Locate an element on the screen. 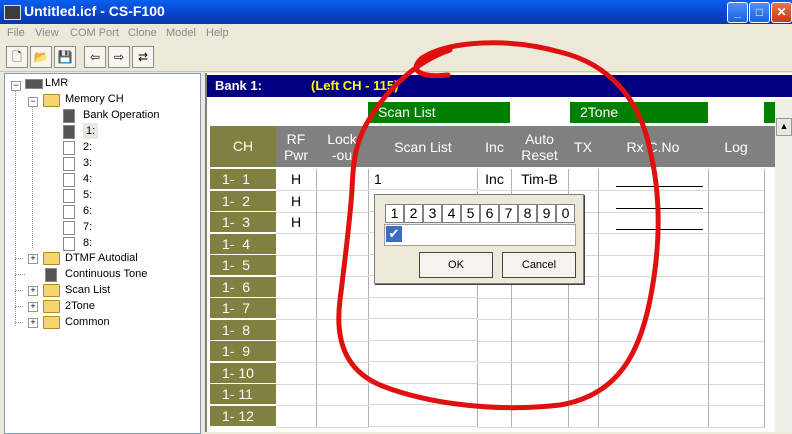 The width and height of the screenshot is (792, 434). minimize-button: _ is located at coordinates (737, 12).